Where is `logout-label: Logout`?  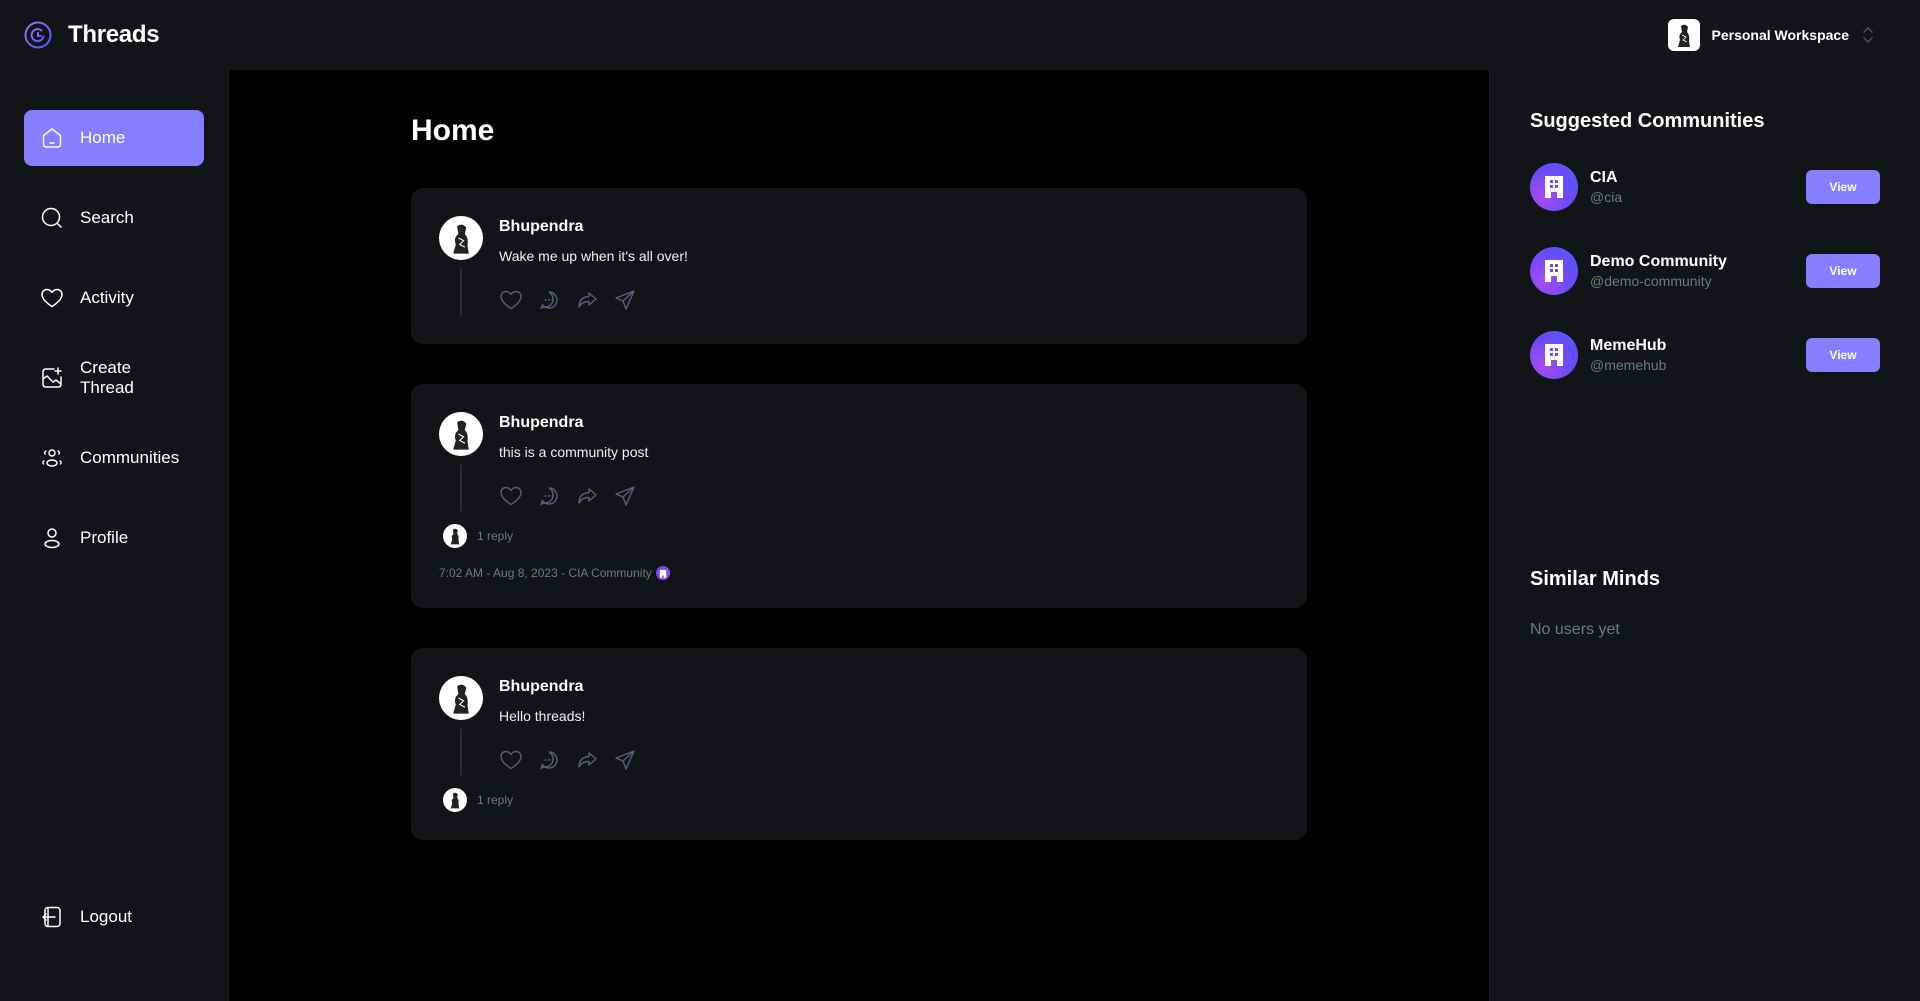 logout-label: Logout is located at coordinates (106, 916).